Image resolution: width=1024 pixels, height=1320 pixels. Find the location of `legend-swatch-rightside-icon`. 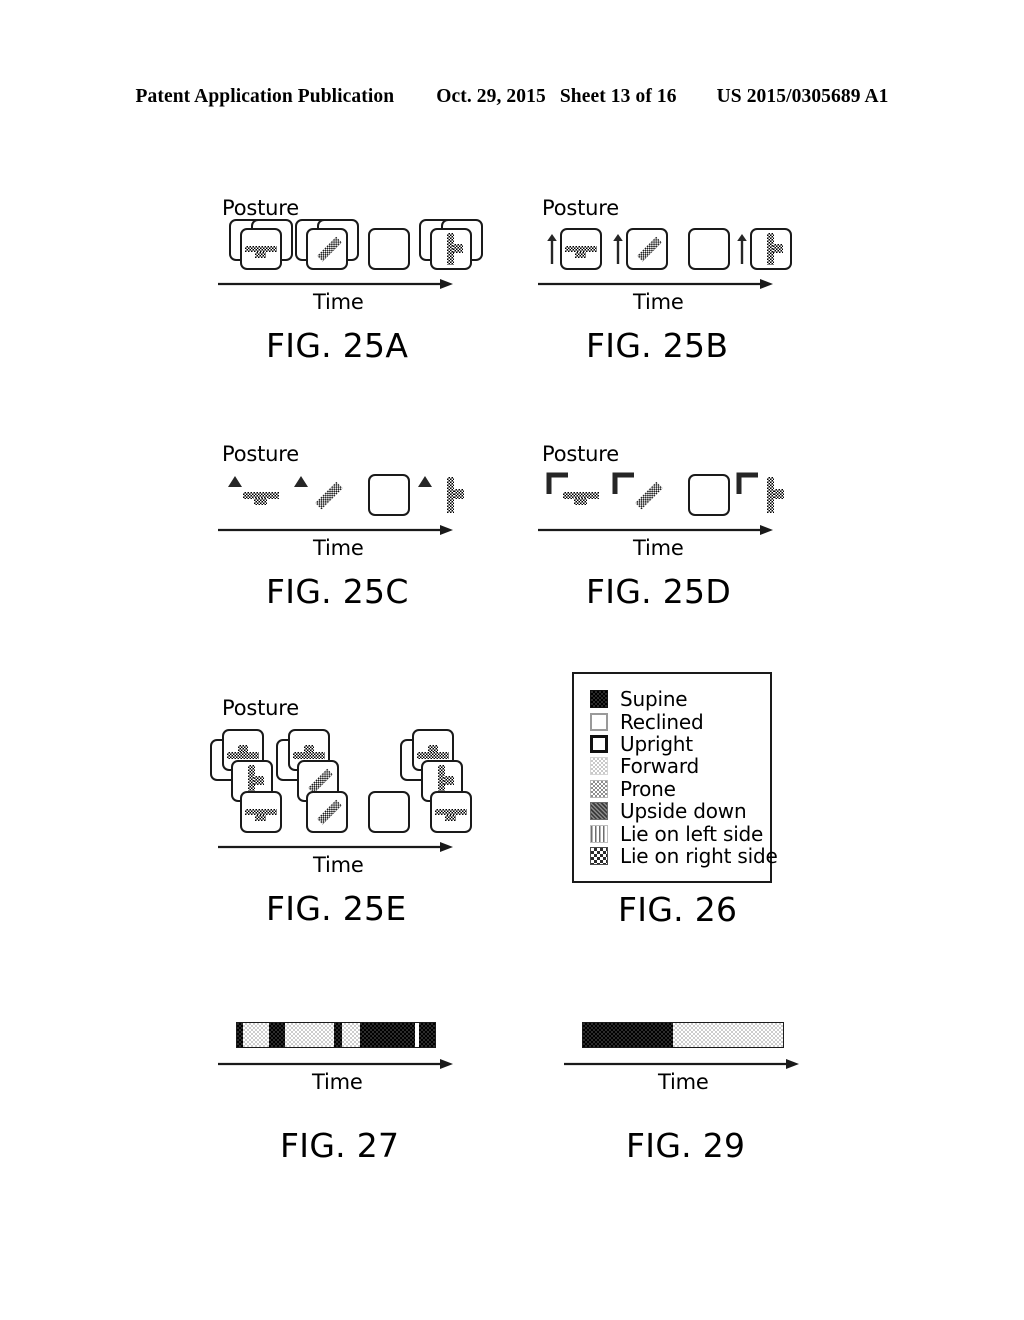

legend-swatch-rightside-icon is located at coordinates (599, 855).